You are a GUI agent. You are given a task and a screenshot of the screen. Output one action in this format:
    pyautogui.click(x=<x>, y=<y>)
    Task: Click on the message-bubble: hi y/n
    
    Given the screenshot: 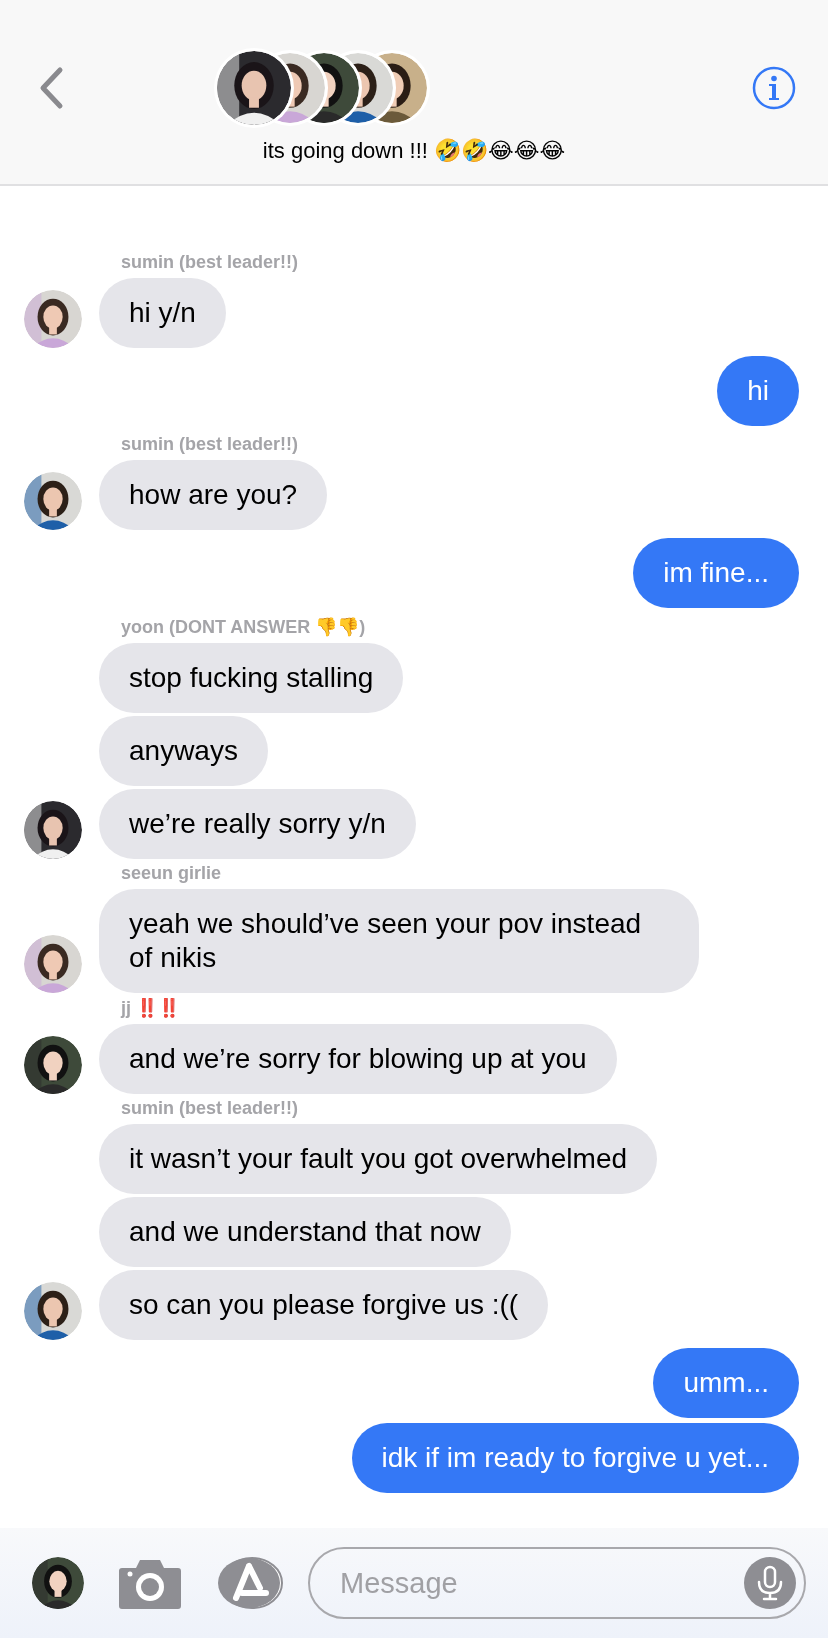 What is the action you would take?
    pyautogui.click(x=162, y=313)
    